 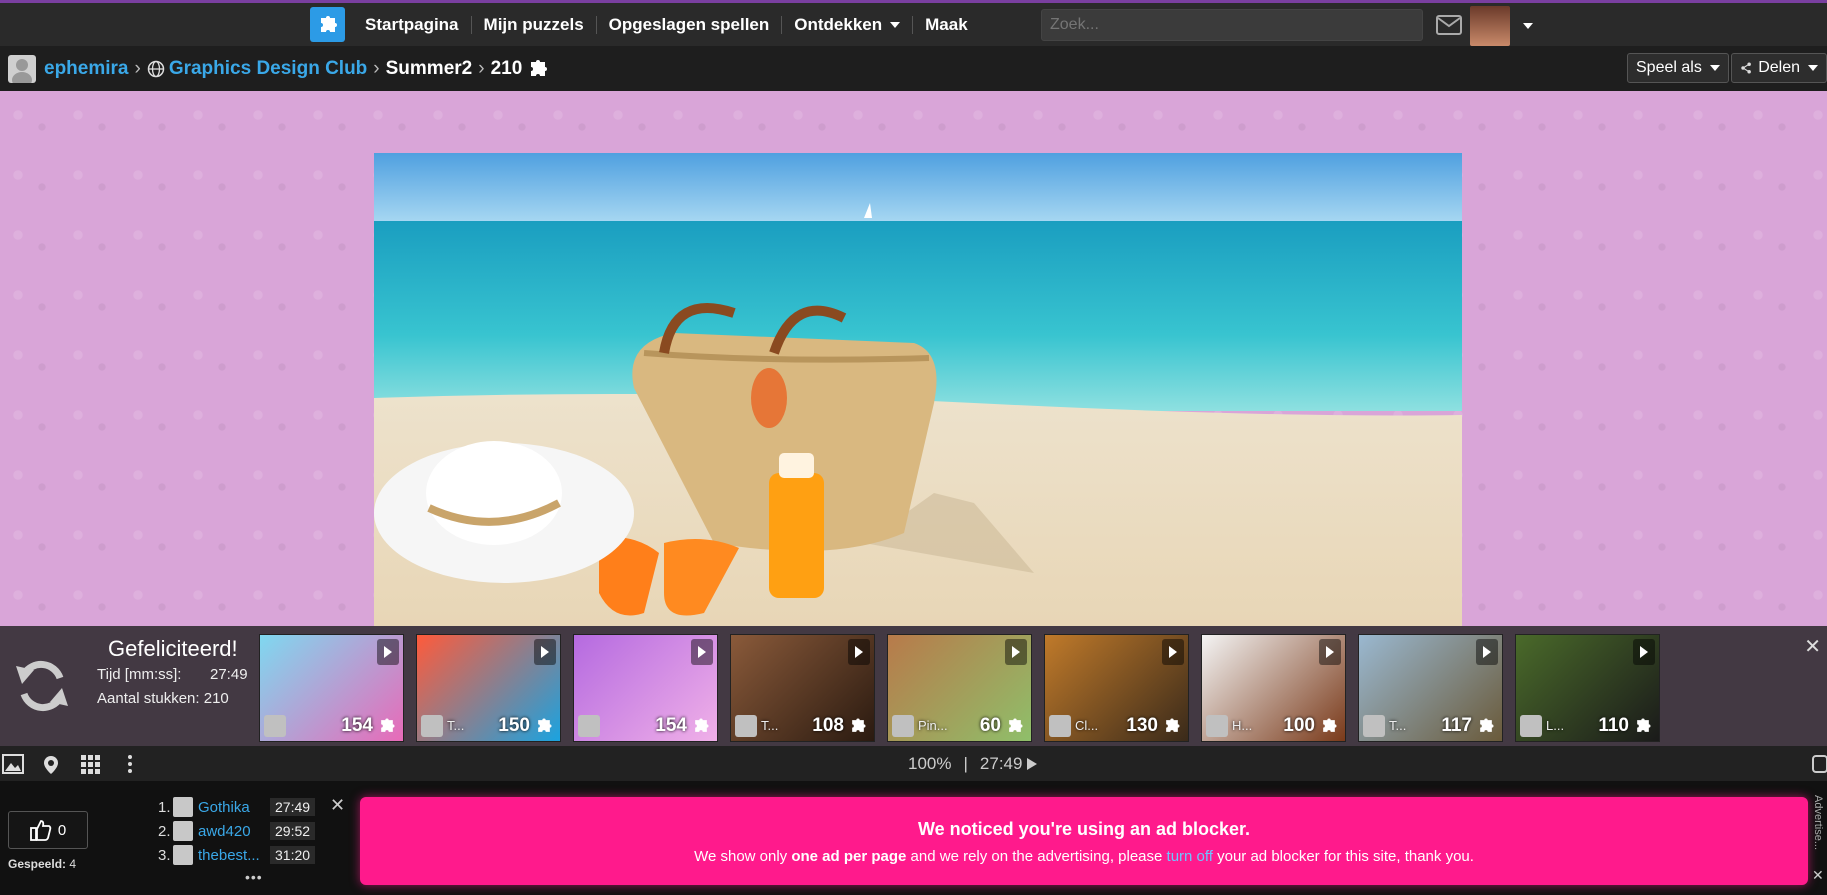 What do you see at coordinates (229, 674) in the screenshot?
I see `time-value: 27:49` at bounding box center [229, 674].